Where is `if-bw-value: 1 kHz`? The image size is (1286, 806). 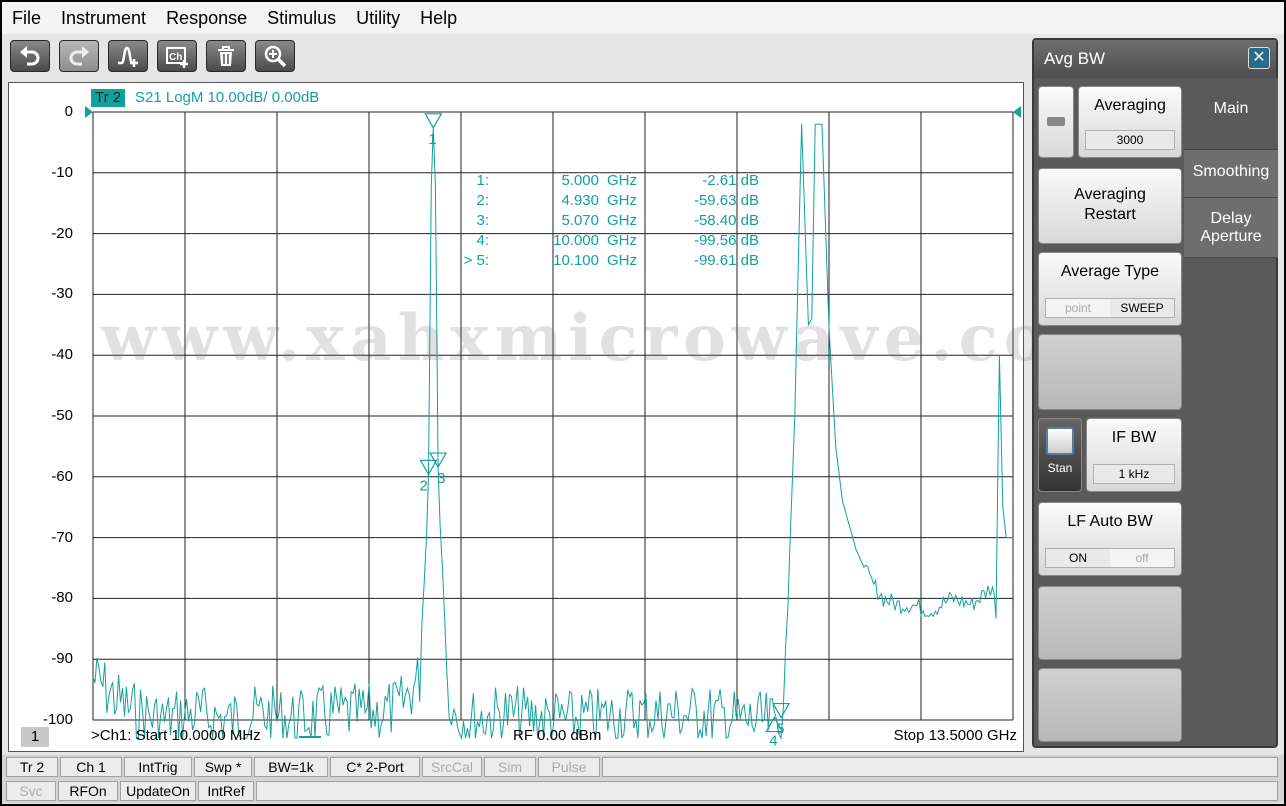 if-bw-value: 1 kHz is located at coordinates (1134, 474).